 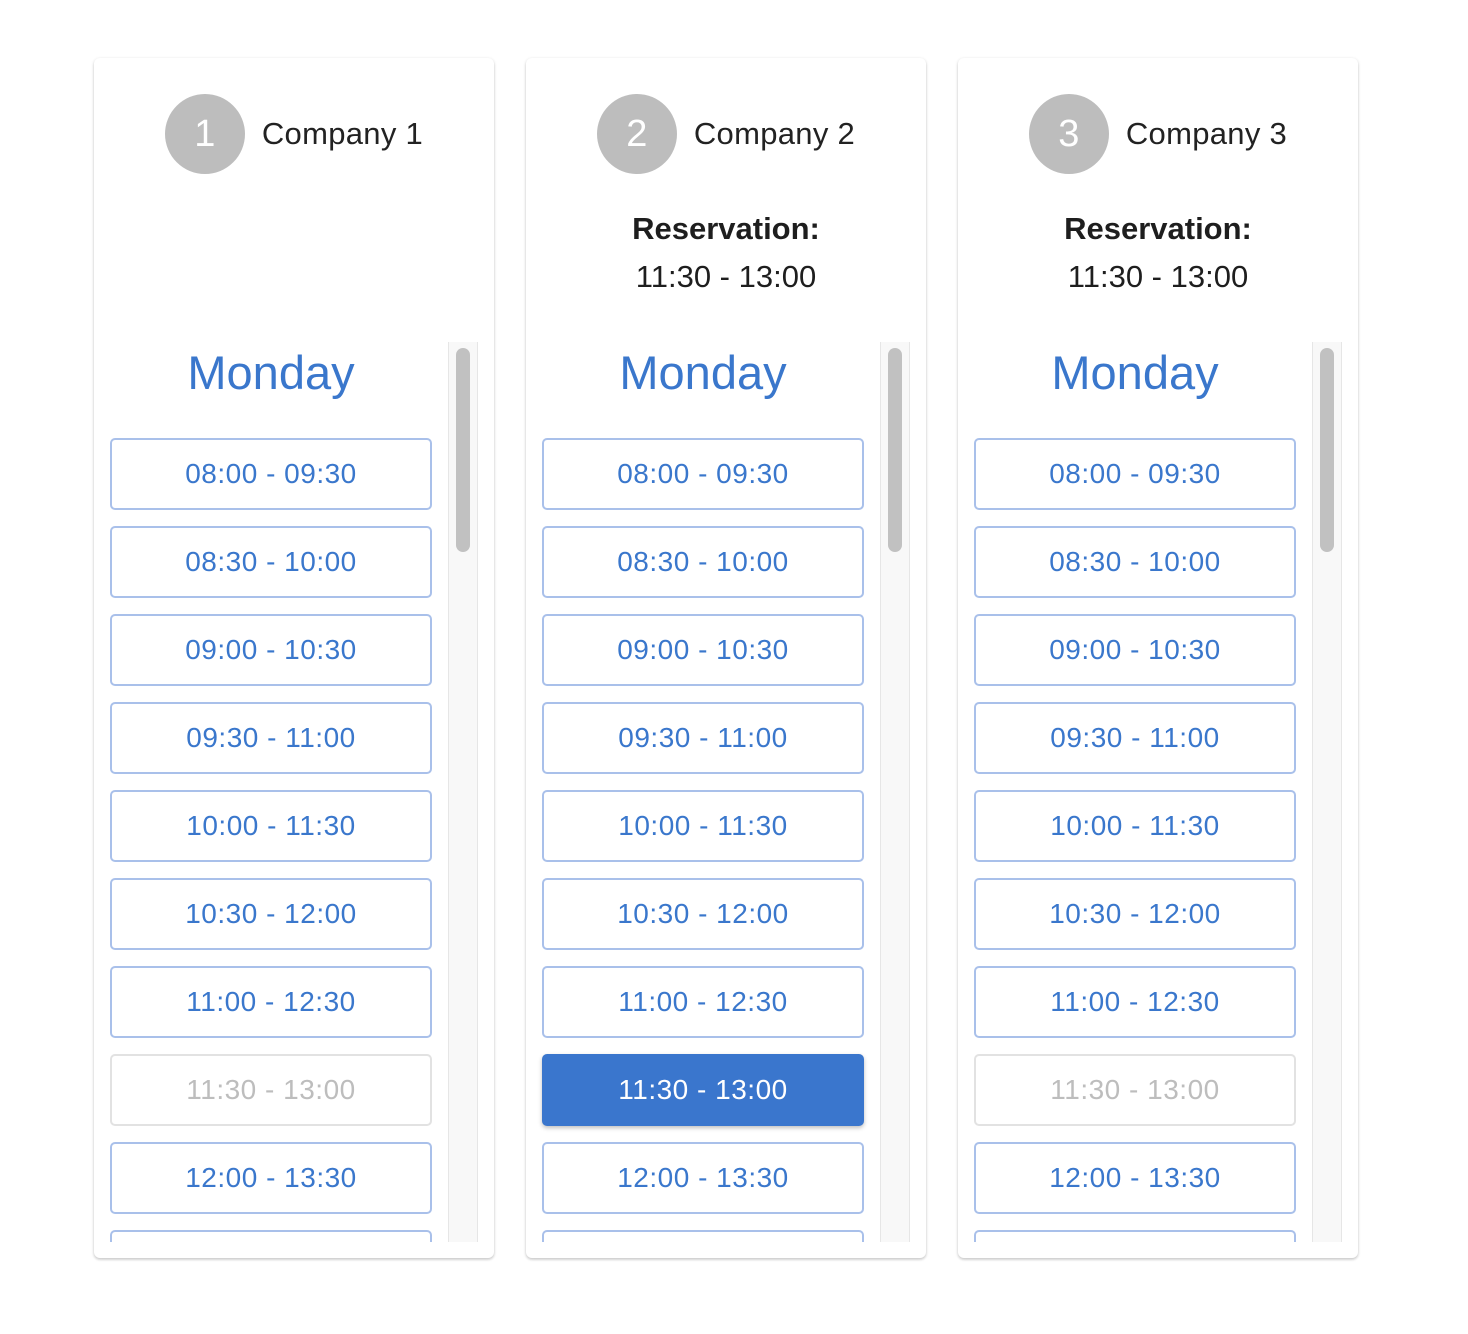 What do you see at coordinates (703, 1090) in the screenshot?
I see `timeslot-button-selected: 11:30 - 13:00` at bounding box center [703, 1090].